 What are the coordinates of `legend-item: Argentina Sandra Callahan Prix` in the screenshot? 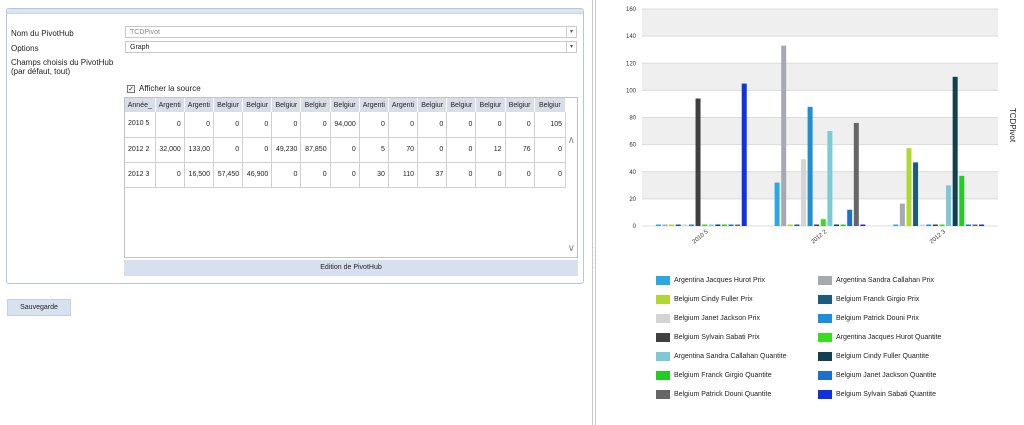 It's located at (876, 280).